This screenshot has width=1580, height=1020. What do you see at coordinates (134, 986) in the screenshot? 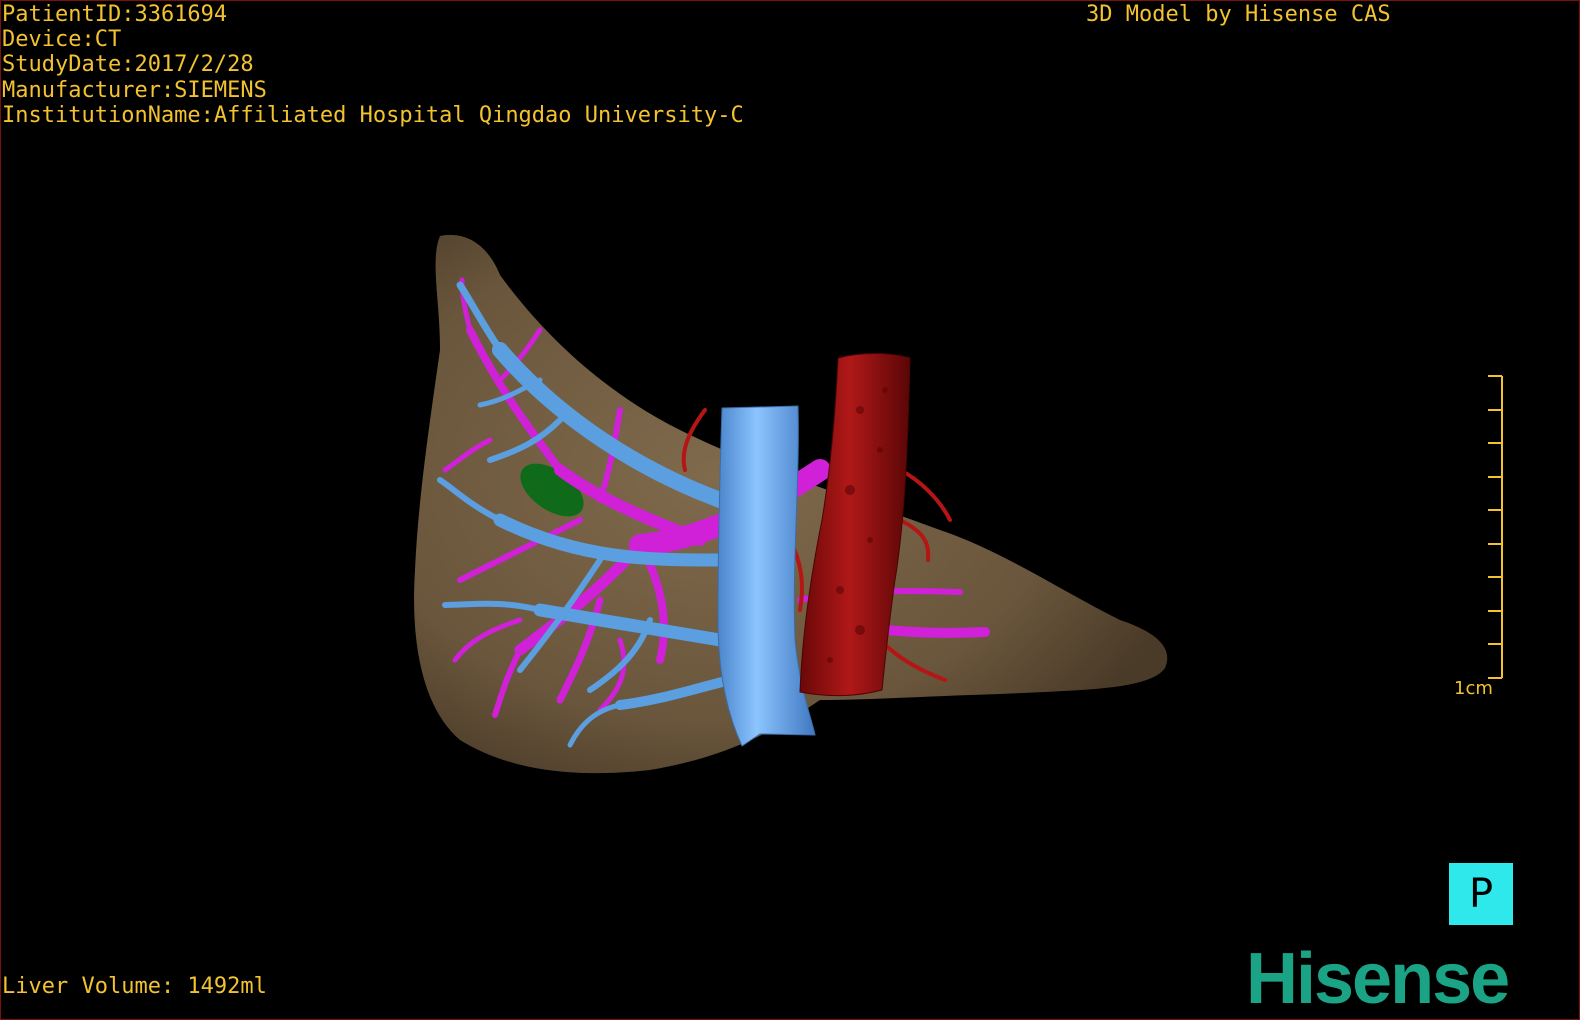
I see `liver-volume-text: Liver Volume: 1492ml` at bounding box center [134, 986].